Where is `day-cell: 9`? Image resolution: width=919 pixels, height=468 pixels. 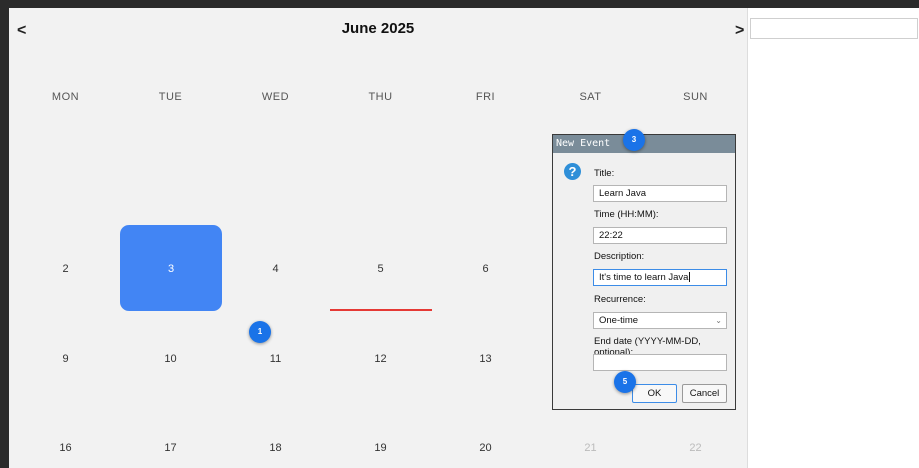
day-cell: 9 is located at coordinates (65, 359).